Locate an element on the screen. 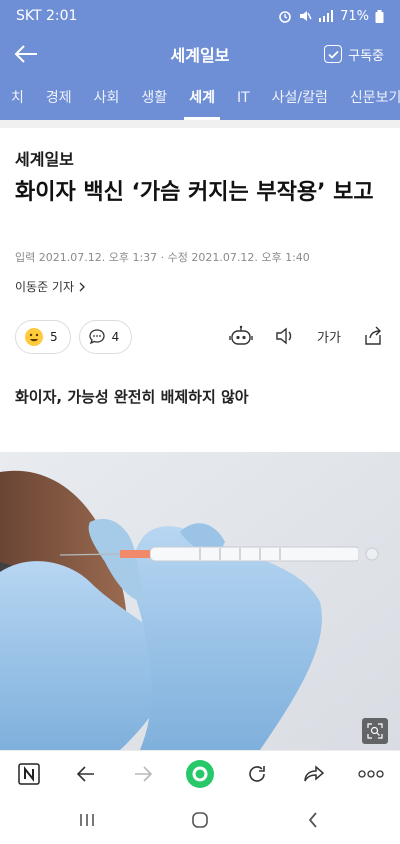 This screenshot has height=844, width=400. status-icons: 71% is located at coordinates (331, 16).